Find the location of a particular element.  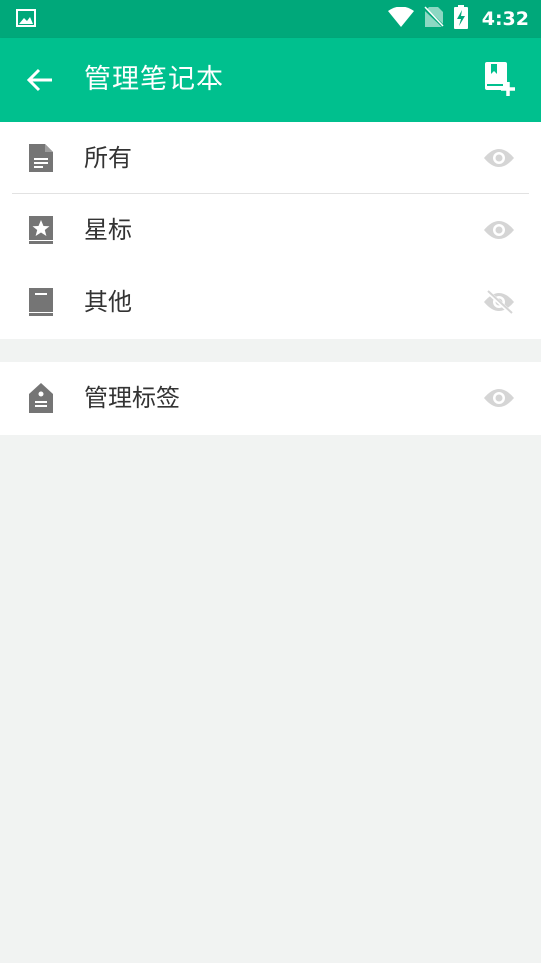

add-notebook-icon is located at coordinates (500, 79).